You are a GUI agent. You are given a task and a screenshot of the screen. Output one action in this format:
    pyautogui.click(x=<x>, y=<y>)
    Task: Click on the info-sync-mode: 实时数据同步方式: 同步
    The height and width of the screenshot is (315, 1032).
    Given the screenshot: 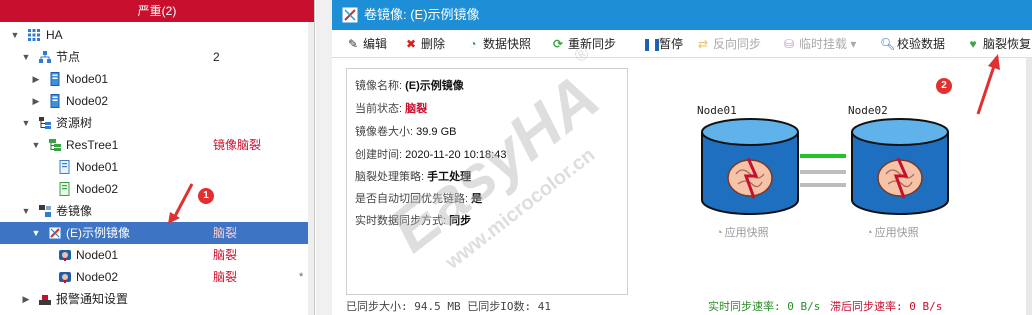 What is the action you would take?
    pyautogui.click(x=413, y=220)
    